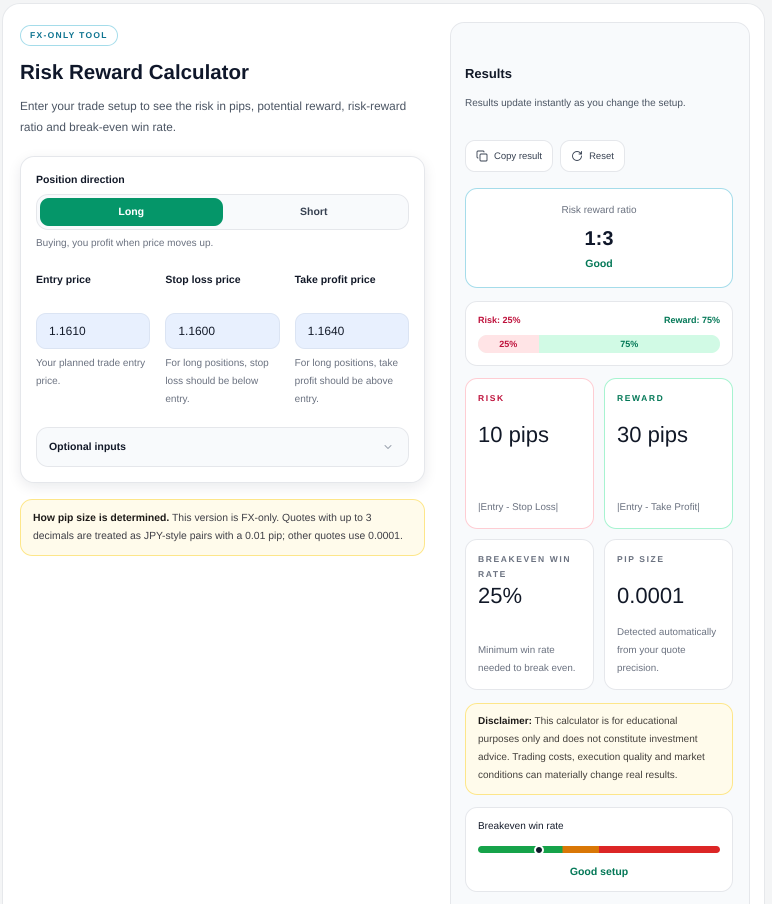 The width and height of the screenshot is (772, 904). What do you see at coordinates (629, 344) in the screenshot?
I see `reward-share-segment: 75%` at bounding box center [629, 344].